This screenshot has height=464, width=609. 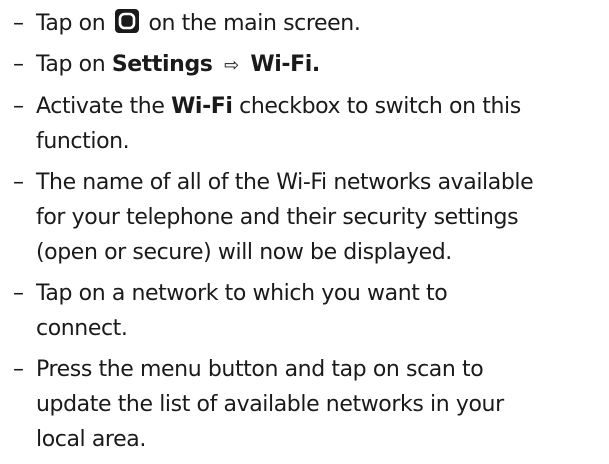 What do you see at coordinates (242, 293) in the screenshot?
I see `step-5-line-1: Tap on a network to which you want to` at bounding box center [242, 293].